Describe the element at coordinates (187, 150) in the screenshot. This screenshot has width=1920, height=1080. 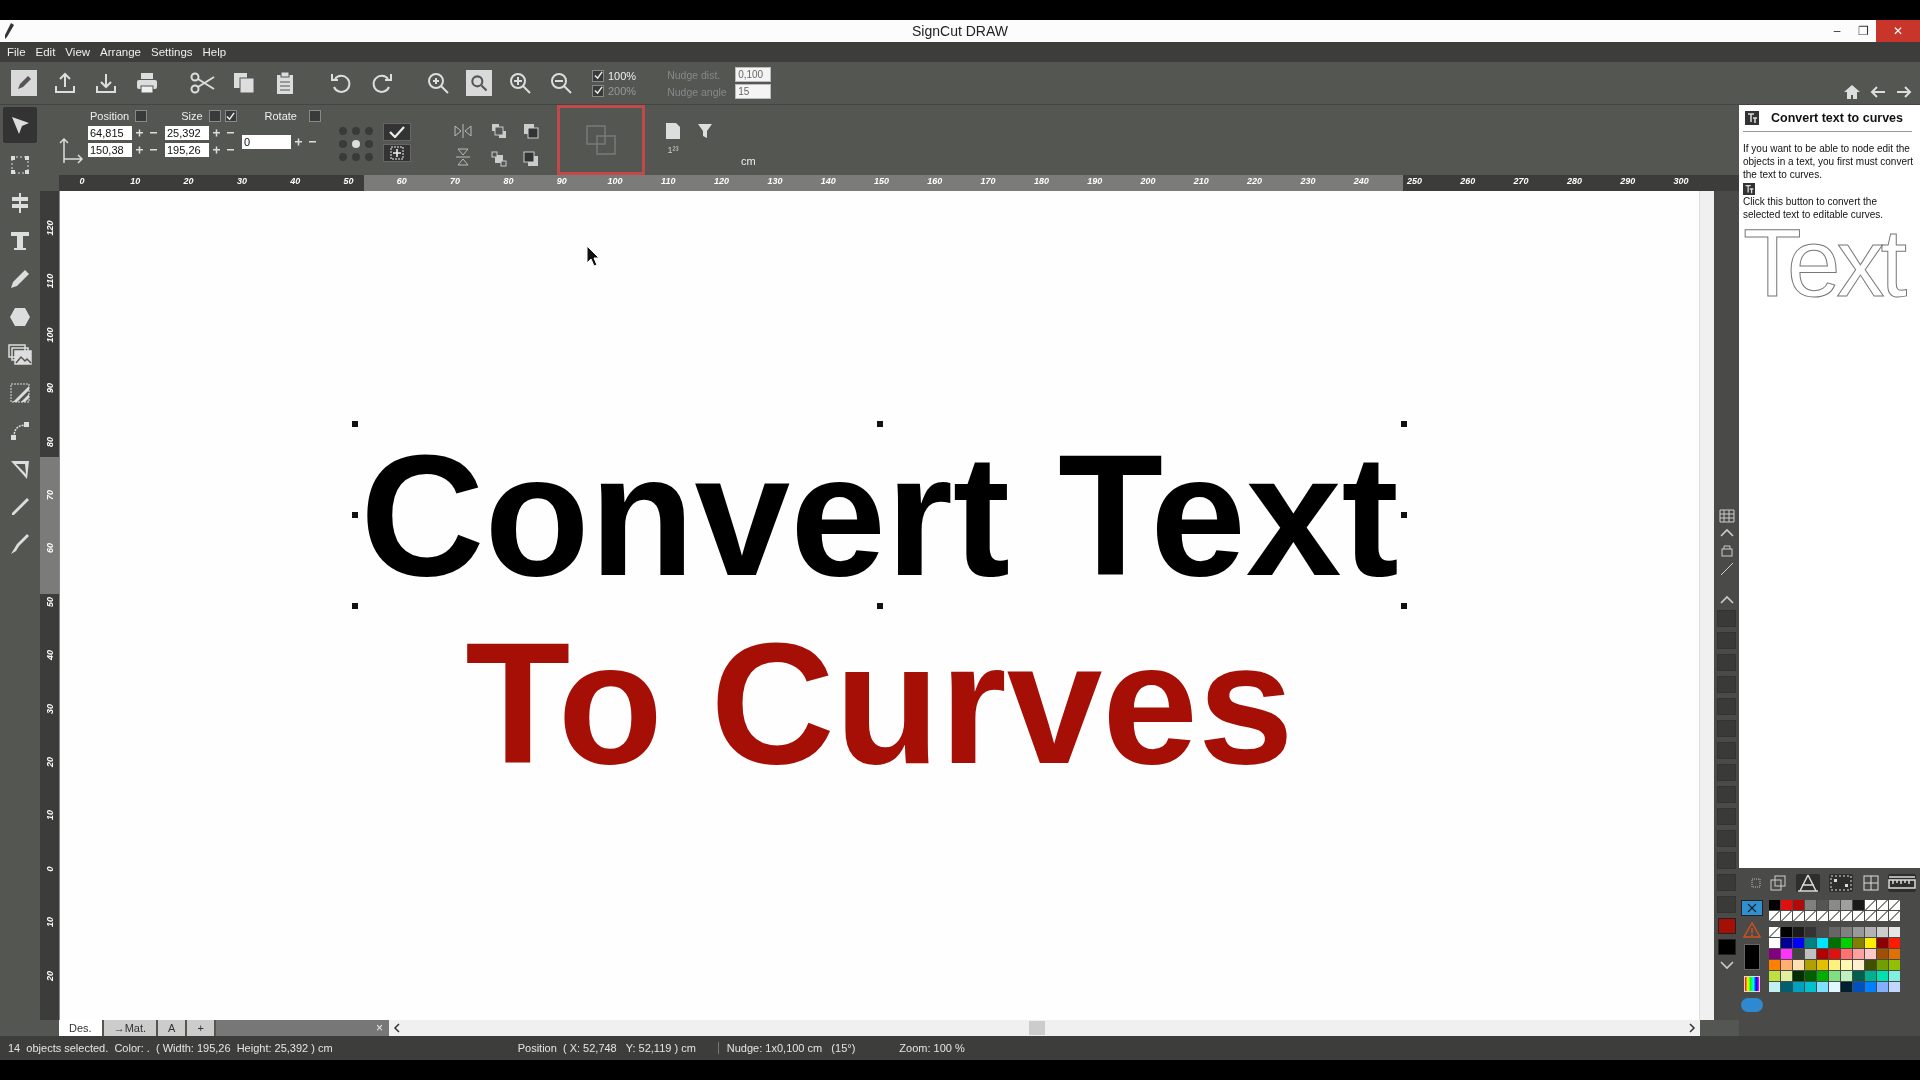
I see `height-field: 195,26` at that location.